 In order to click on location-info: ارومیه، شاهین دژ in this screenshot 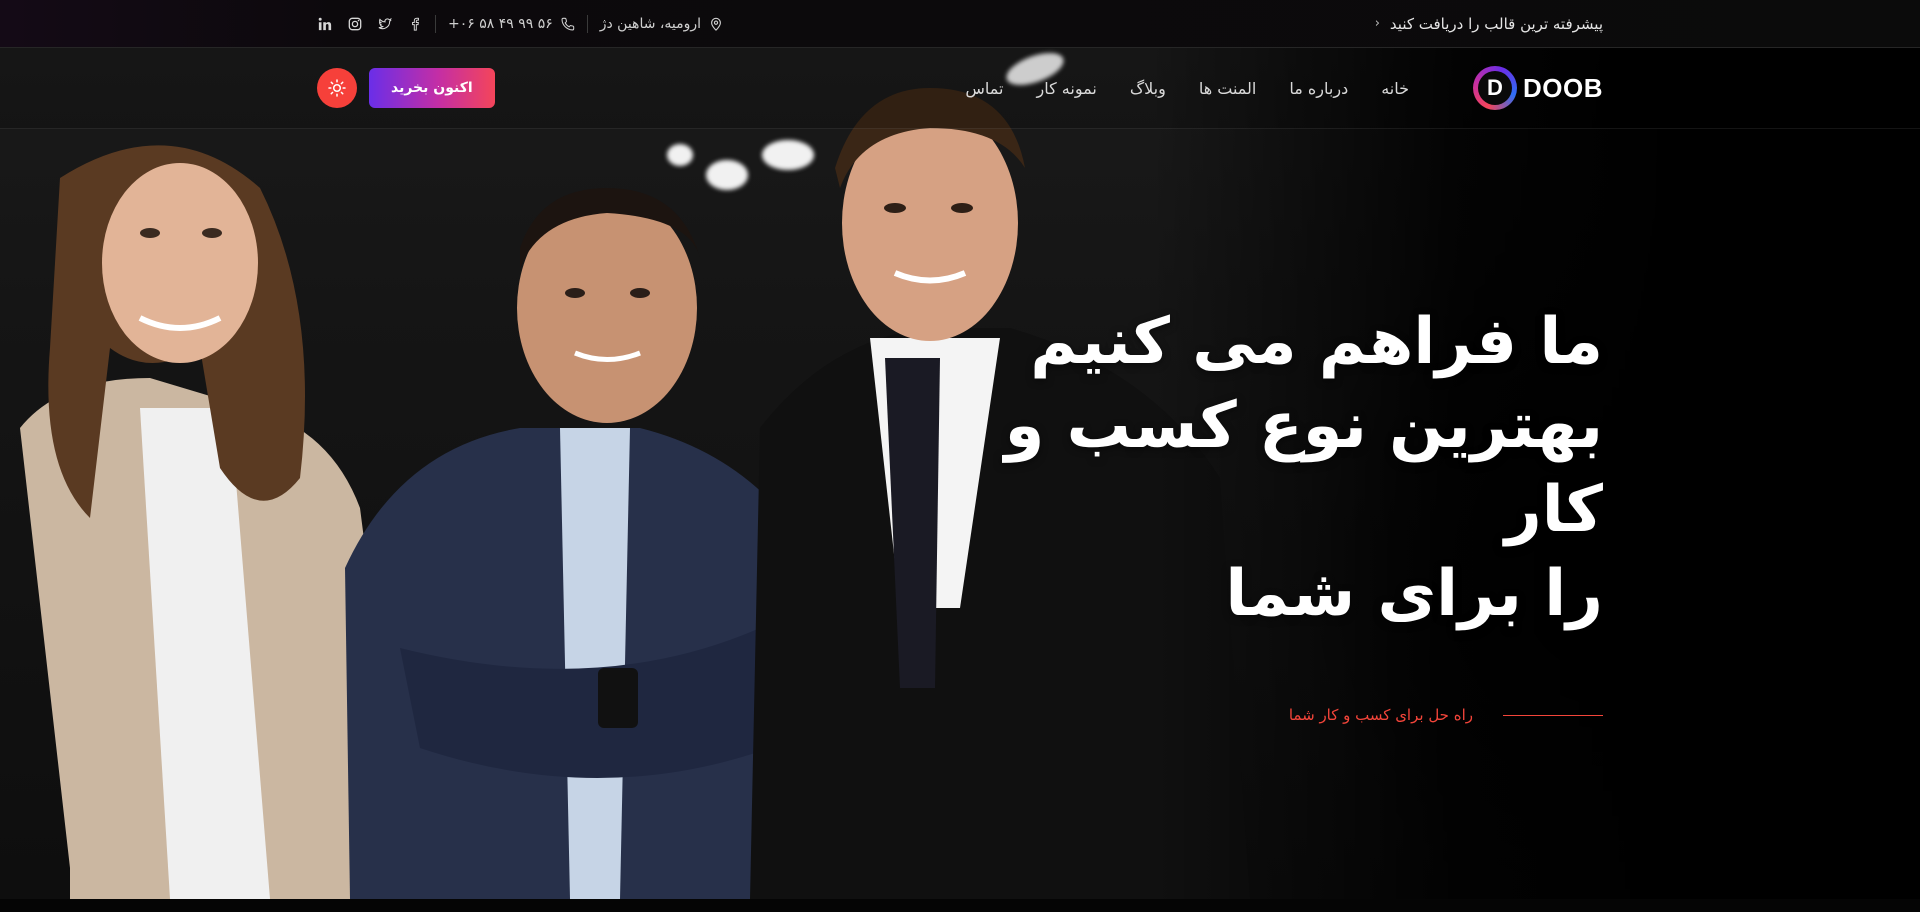, I will do `click(661, 24)`.